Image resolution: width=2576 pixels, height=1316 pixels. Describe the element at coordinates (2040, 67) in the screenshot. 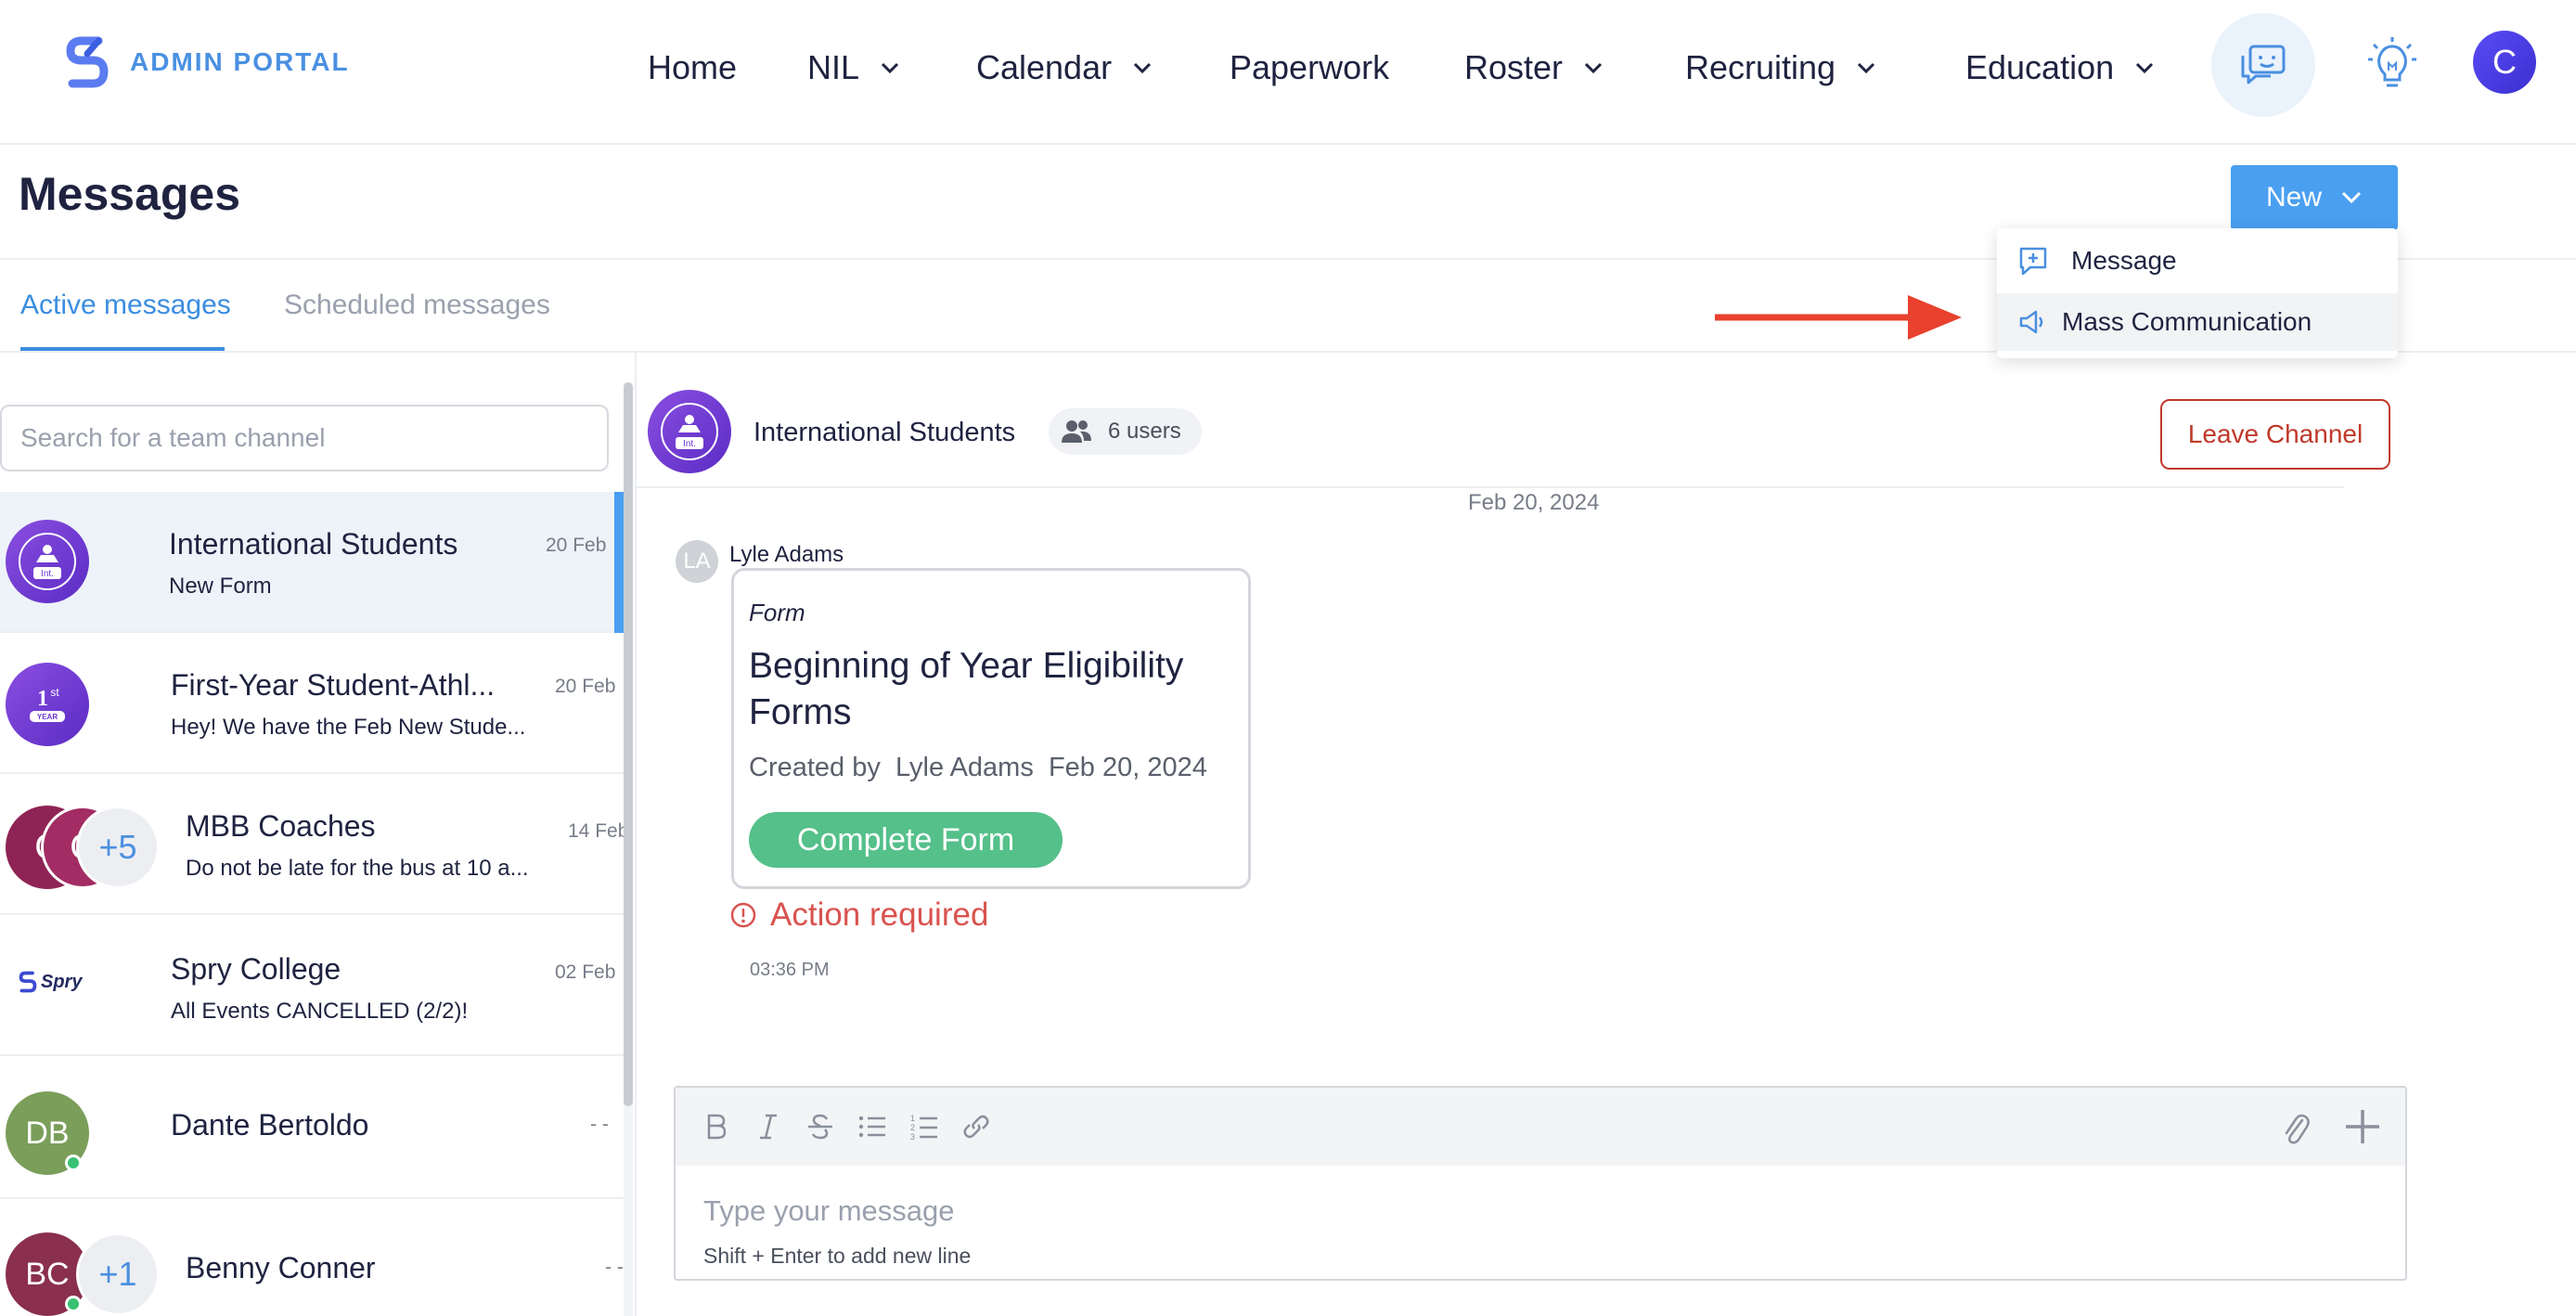

I see `nav-education-label: Education` at that location.